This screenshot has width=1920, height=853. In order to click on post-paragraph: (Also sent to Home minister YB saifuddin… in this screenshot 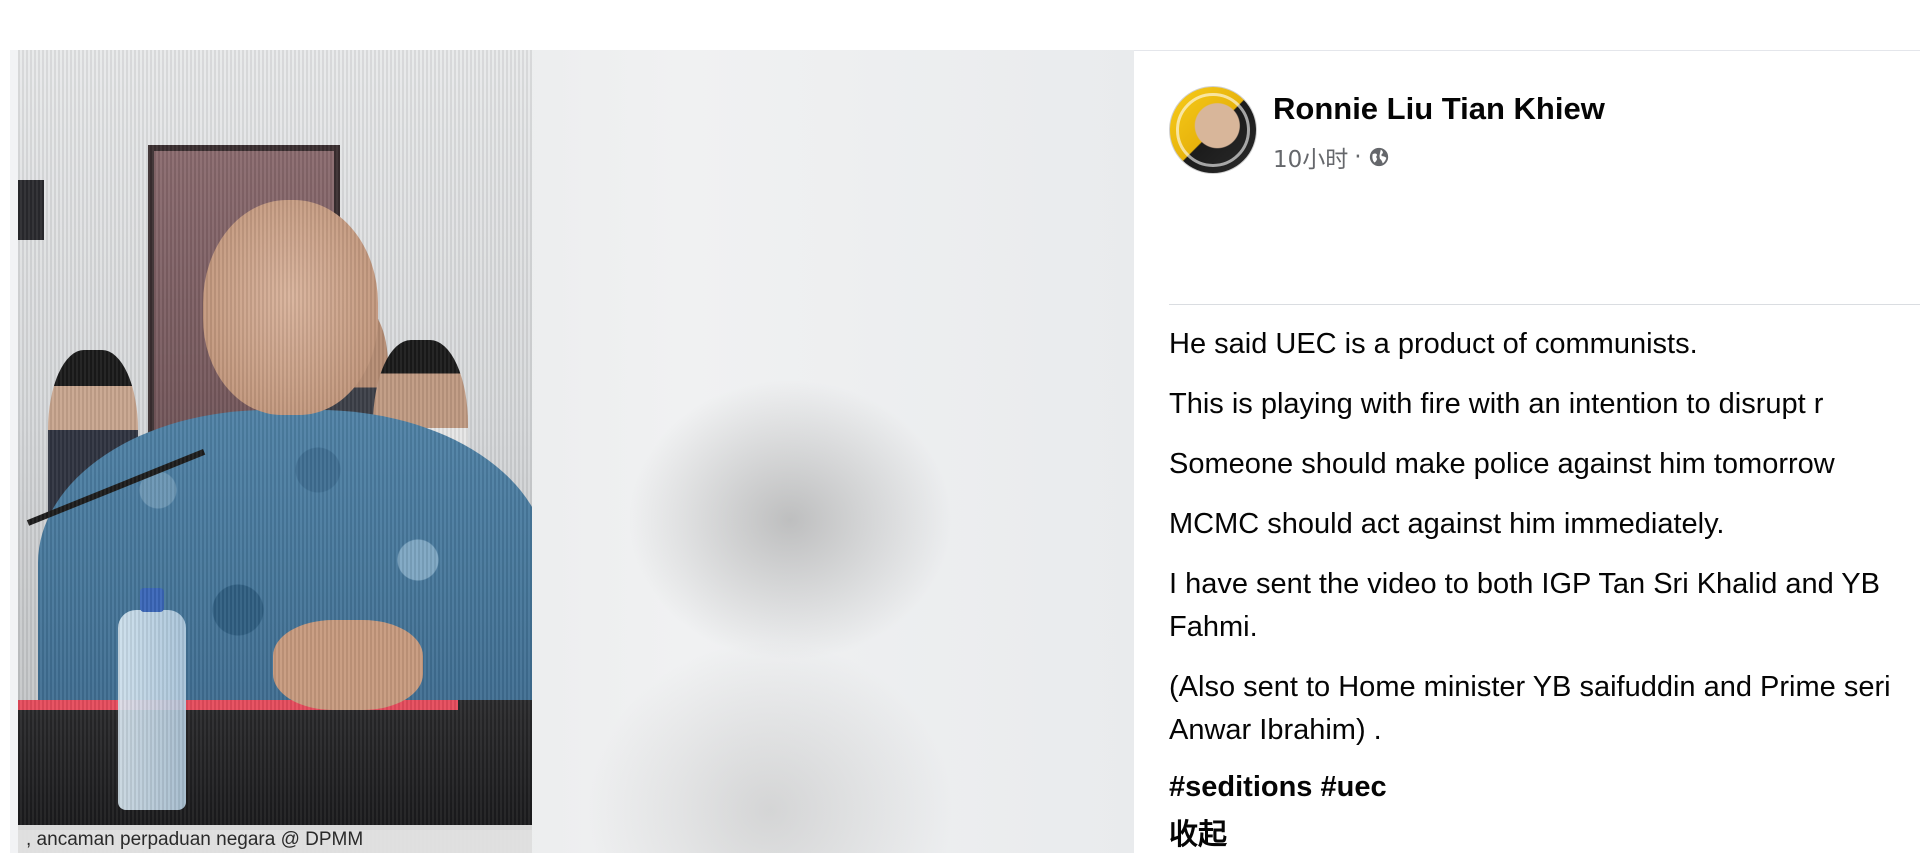, I will do `click(1530, 708)`.